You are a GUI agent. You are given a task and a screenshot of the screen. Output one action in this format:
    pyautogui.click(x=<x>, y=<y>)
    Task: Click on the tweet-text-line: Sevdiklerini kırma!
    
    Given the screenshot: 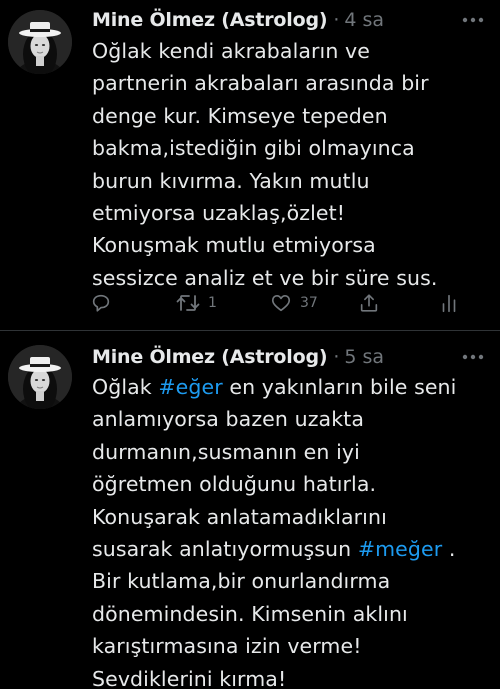 What is the action you would take?
    pyautogui.click(x=189, y=677)
    